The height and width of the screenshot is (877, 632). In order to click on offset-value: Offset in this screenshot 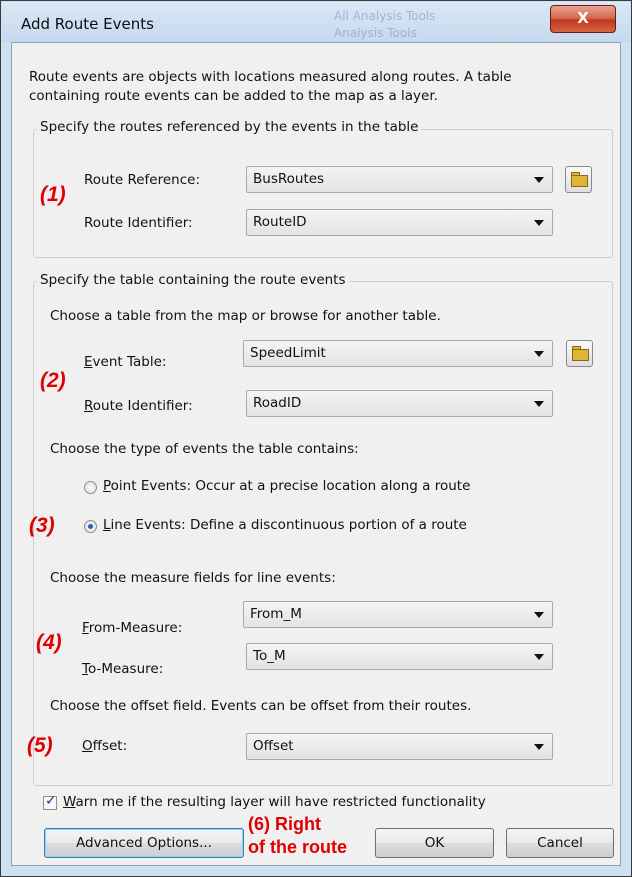, I will do `click(273, 746)`.